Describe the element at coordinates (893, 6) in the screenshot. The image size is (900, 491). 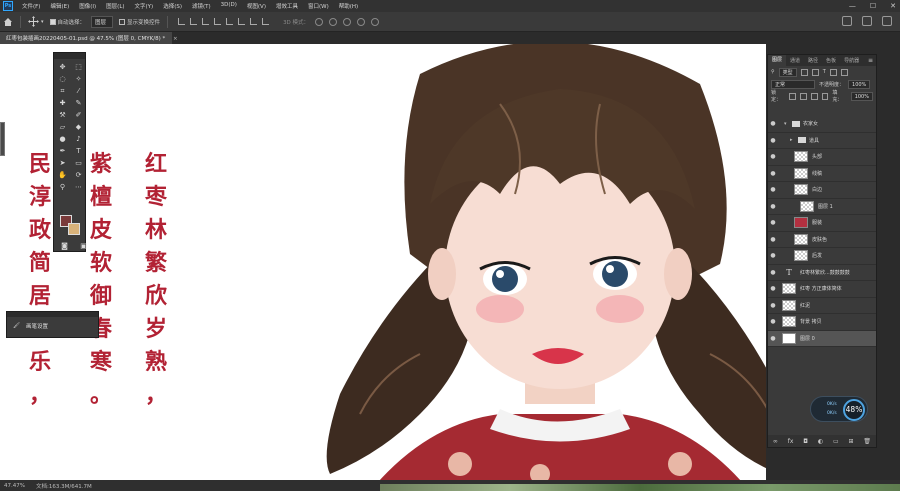
I see `close-window-button: ✕` at that location.